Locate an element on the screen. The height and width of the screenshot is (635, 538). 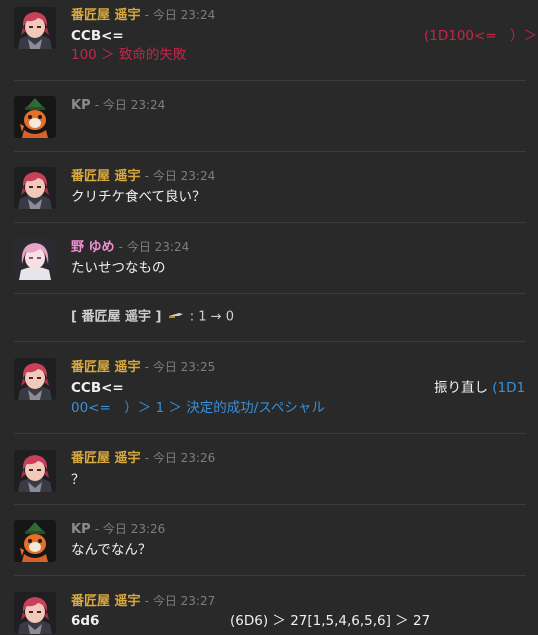
system-speaker: [ 番匠屋 遥宇 ] is located at coordinates (116, 317).